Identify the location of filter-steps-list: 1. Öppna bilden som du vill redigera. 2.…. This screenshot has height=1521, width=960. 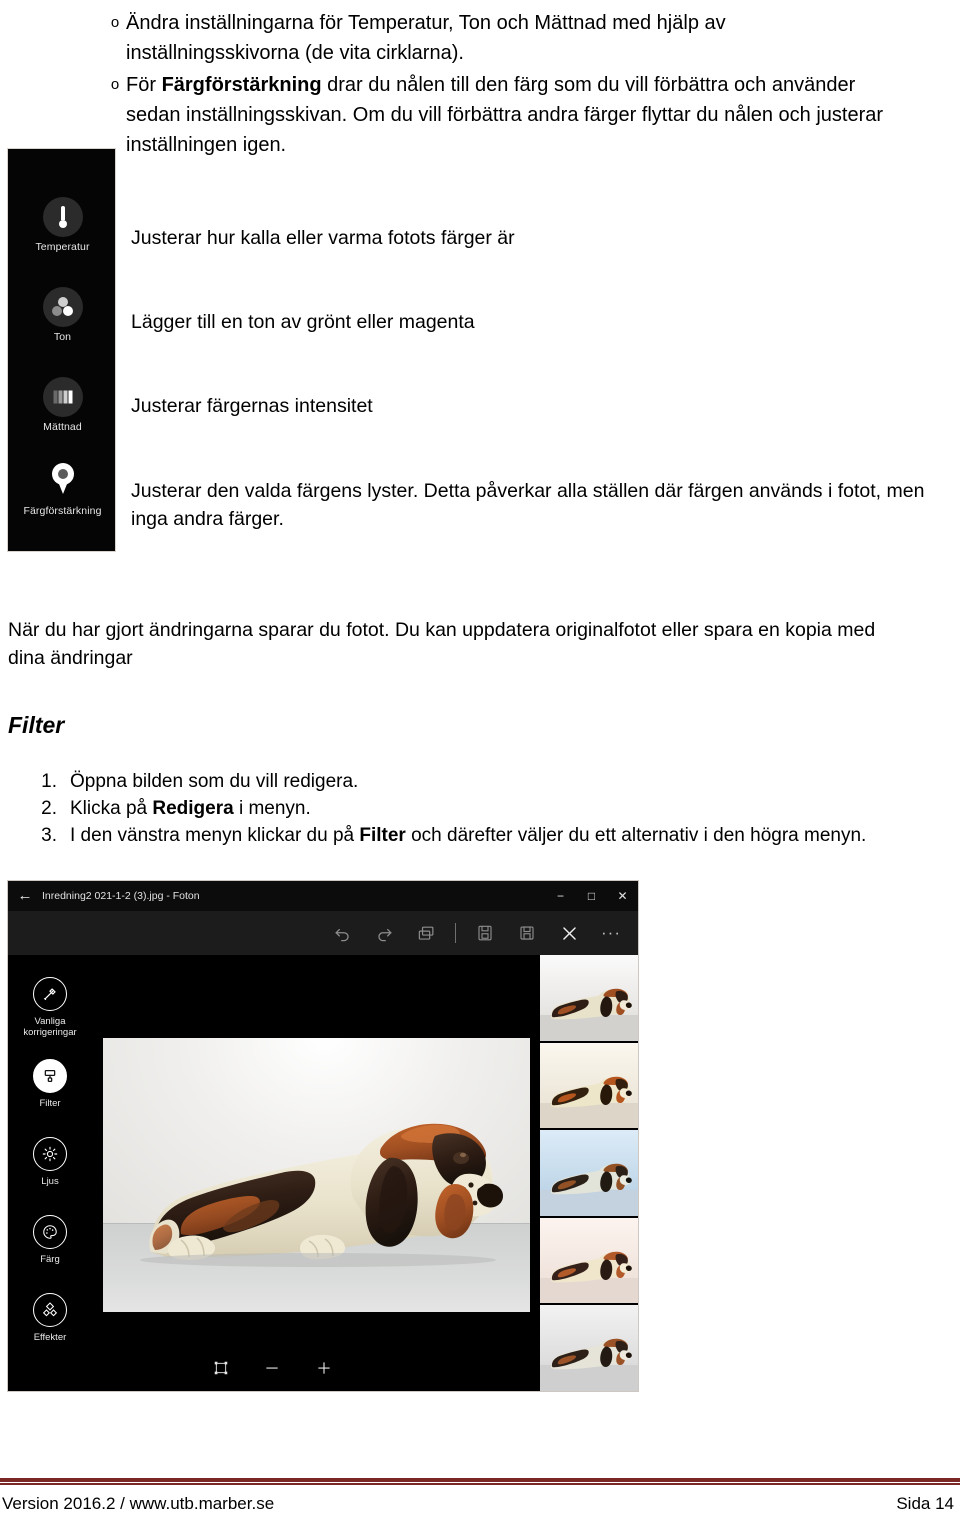
(480, 808).